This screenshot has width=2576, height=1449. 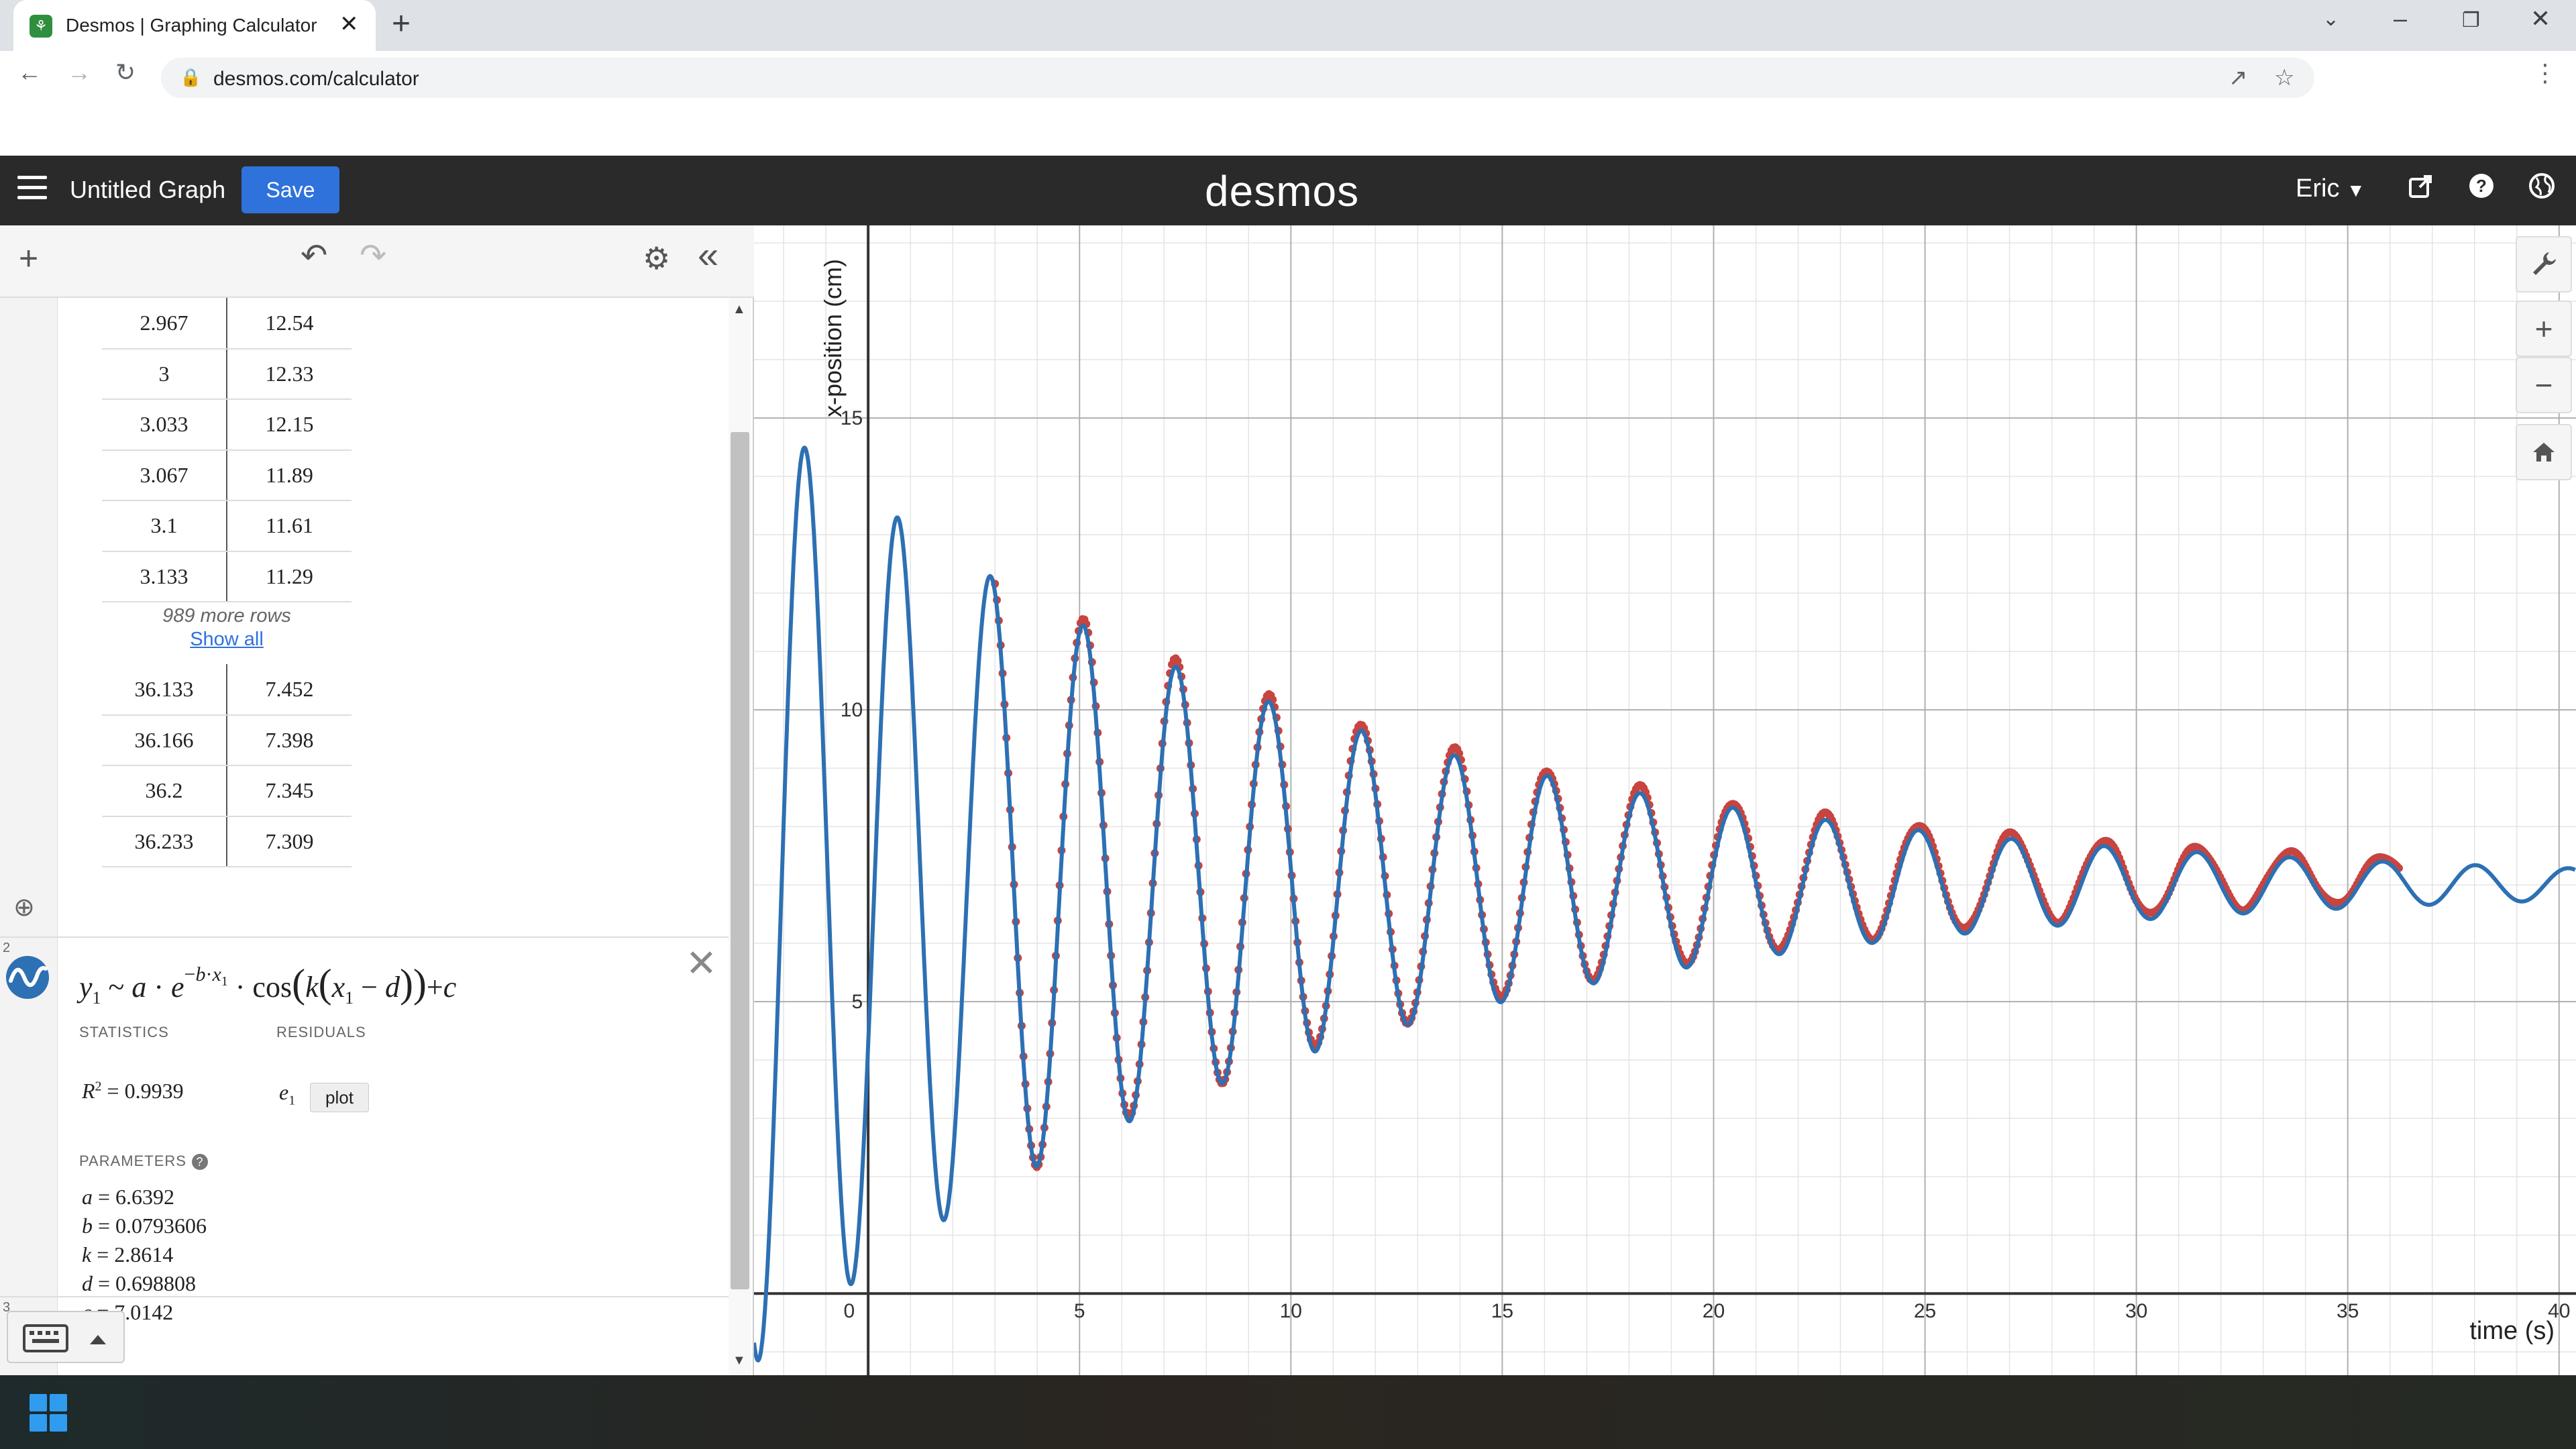 What do you see at coordinates (2471, 21) in the screenshot?
I see `restore-icon: ❐` at bounding box center [2471, 21].